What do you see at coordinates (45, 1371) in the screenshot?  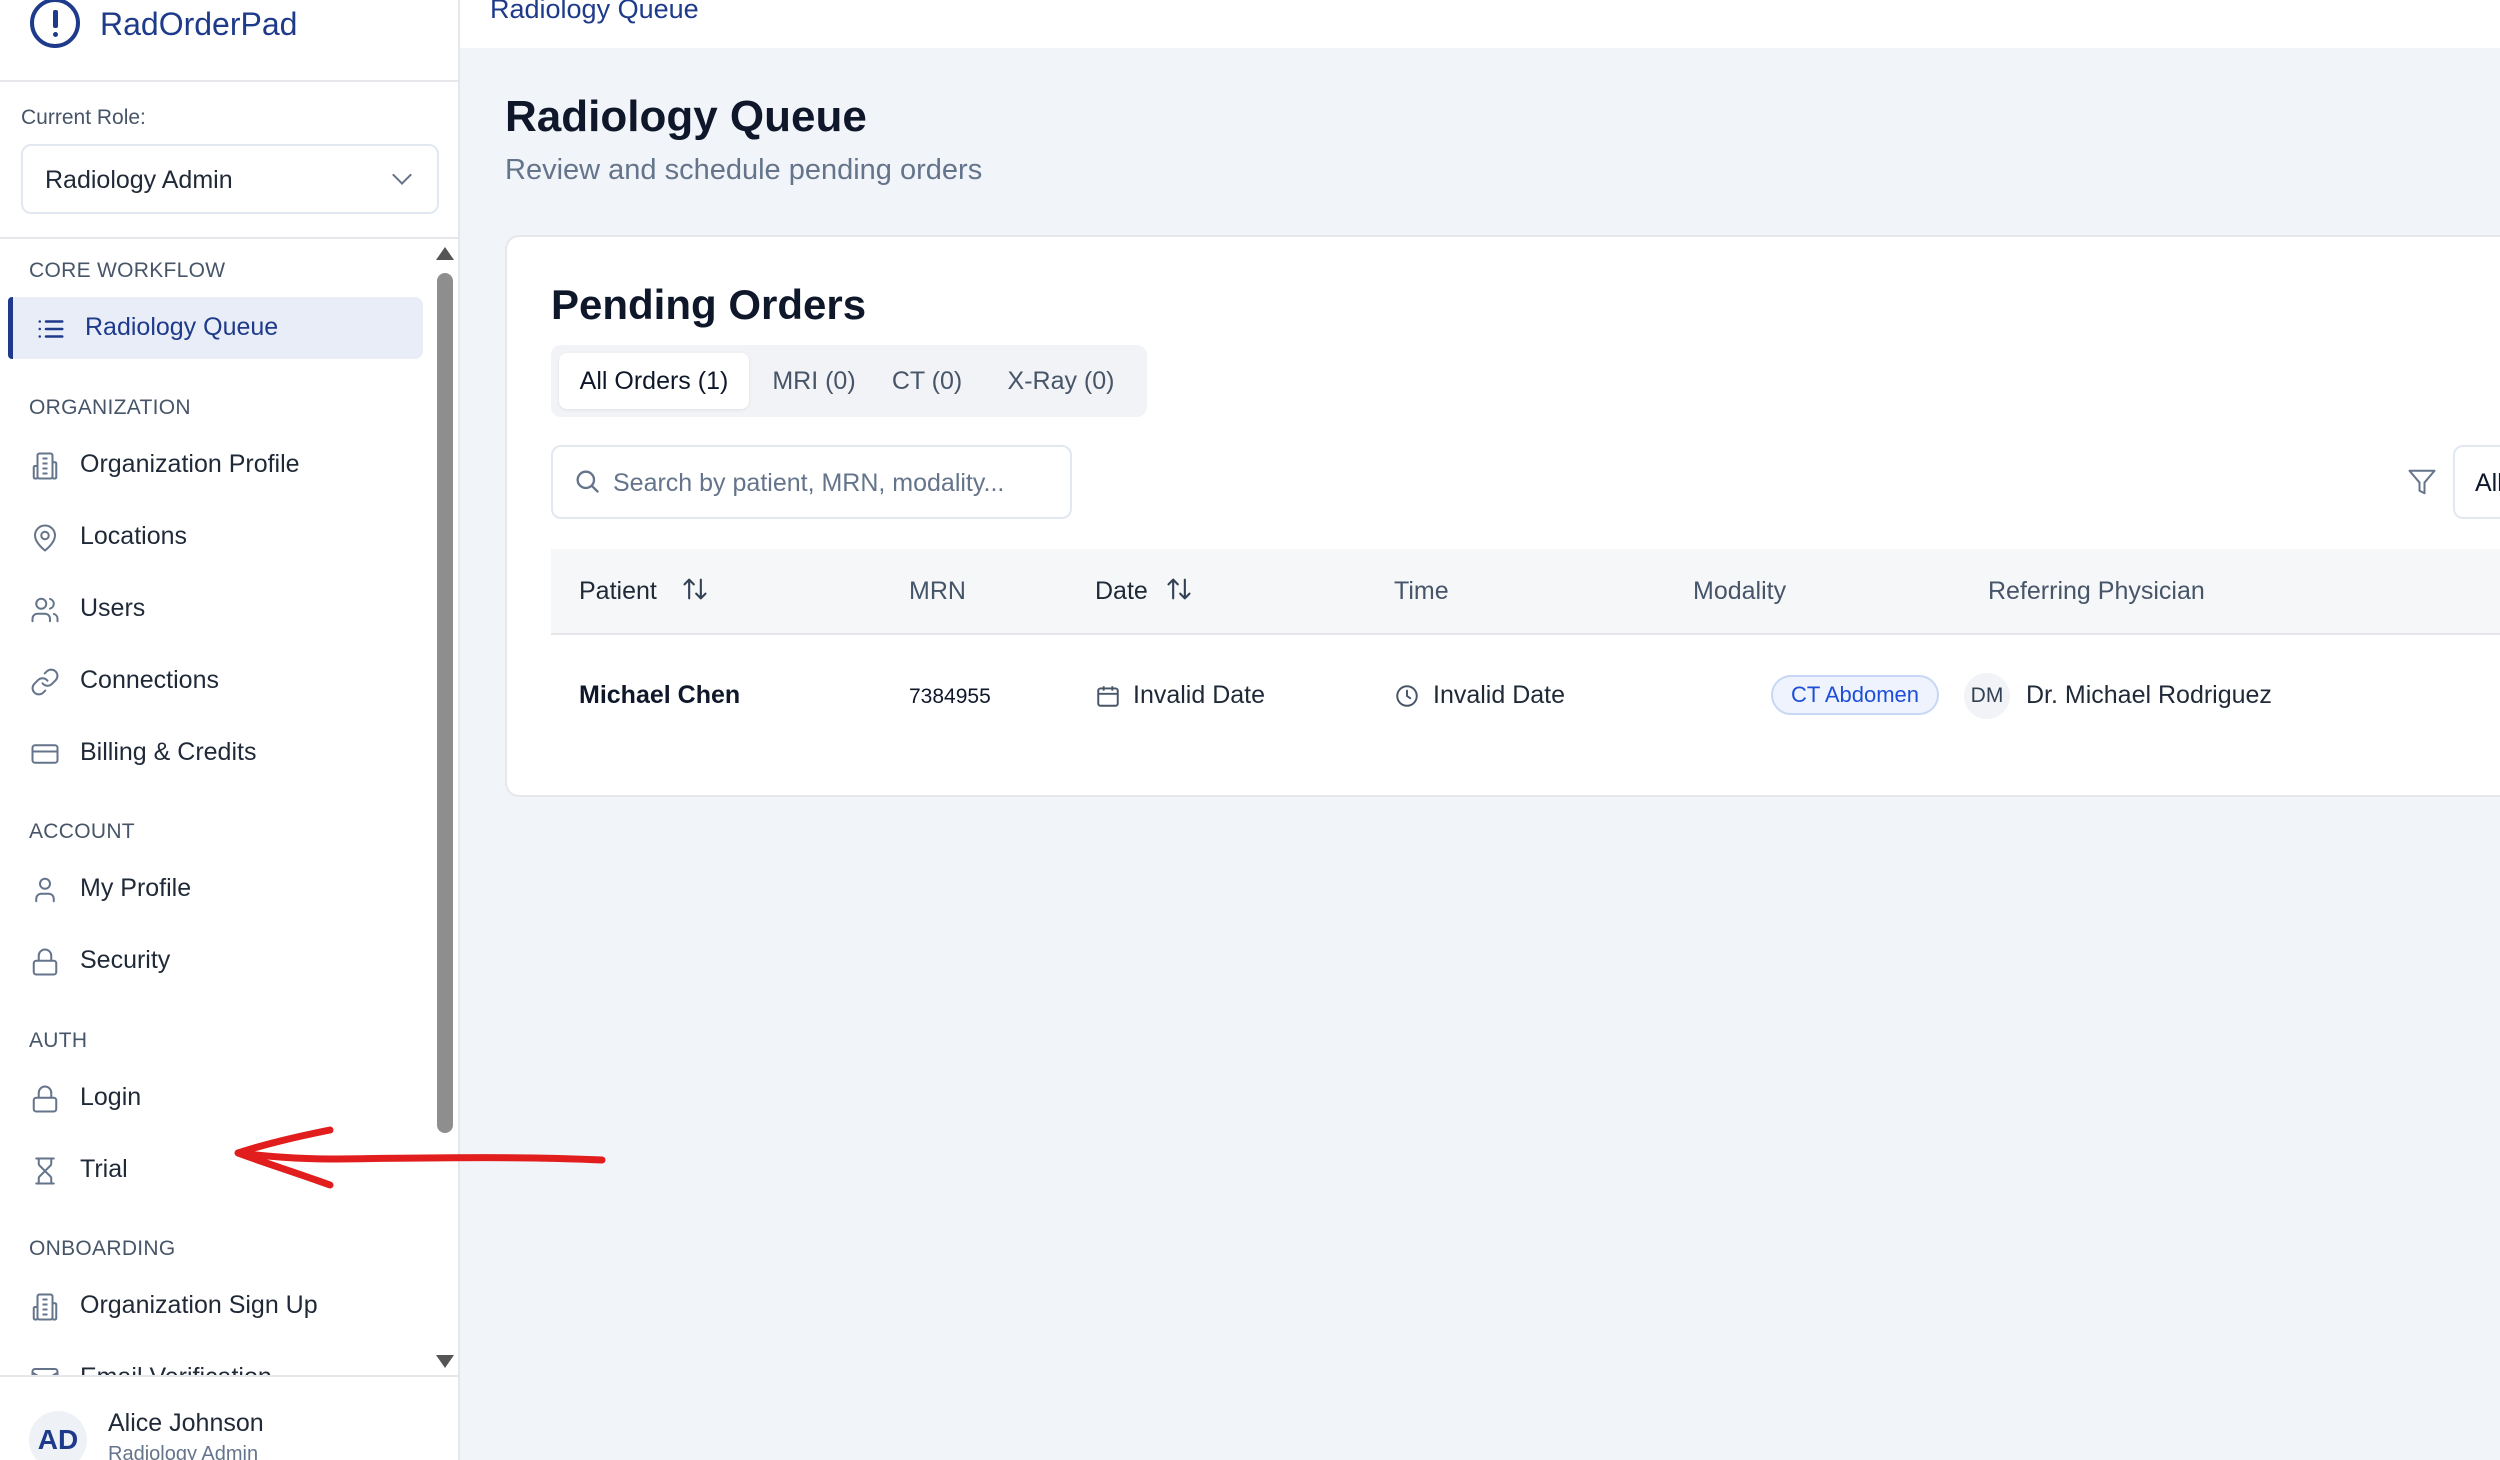 I see `mail-icon` at bounding box center [45, 1371].